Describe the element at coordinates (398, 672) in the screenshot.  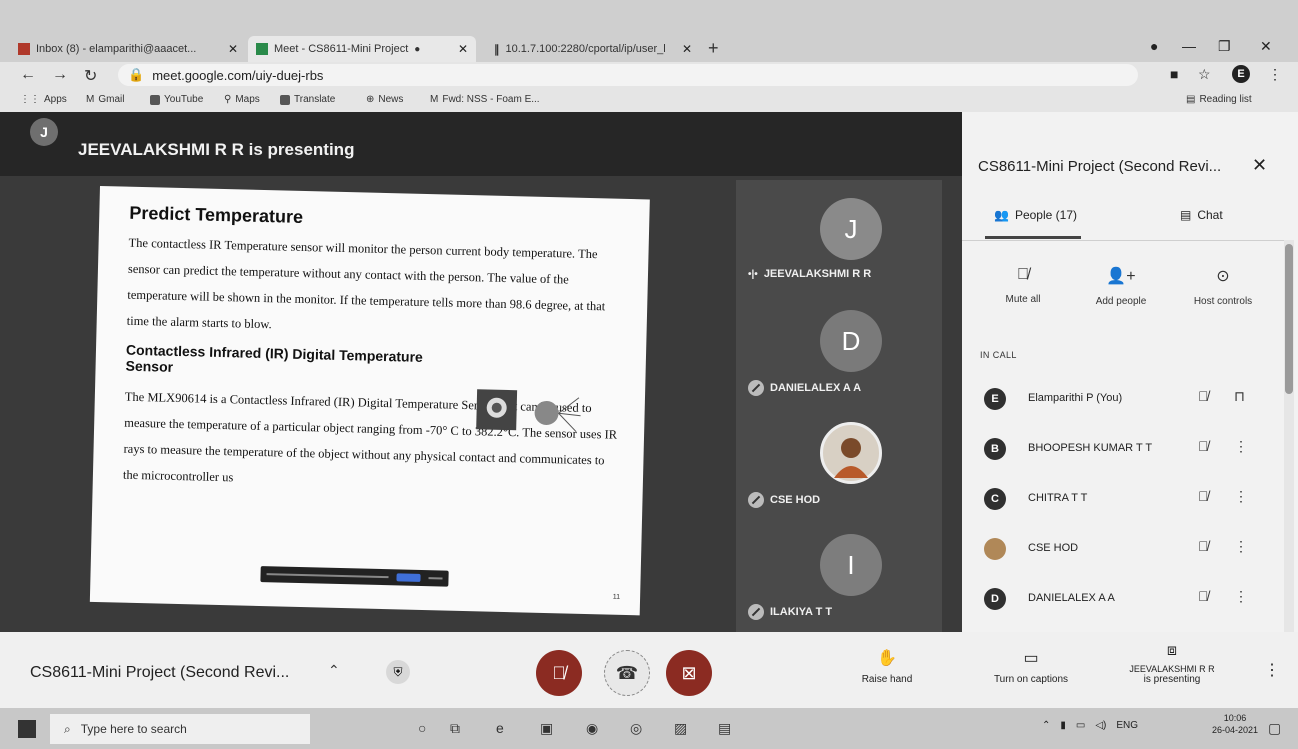
I see `shield-icon: ⛨` at that location.